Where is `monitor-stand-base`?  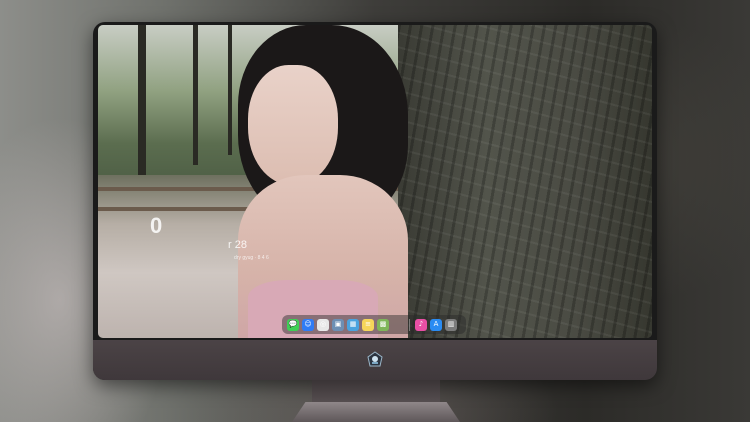 monitor-stand-base is located at coordinates (376, 412).